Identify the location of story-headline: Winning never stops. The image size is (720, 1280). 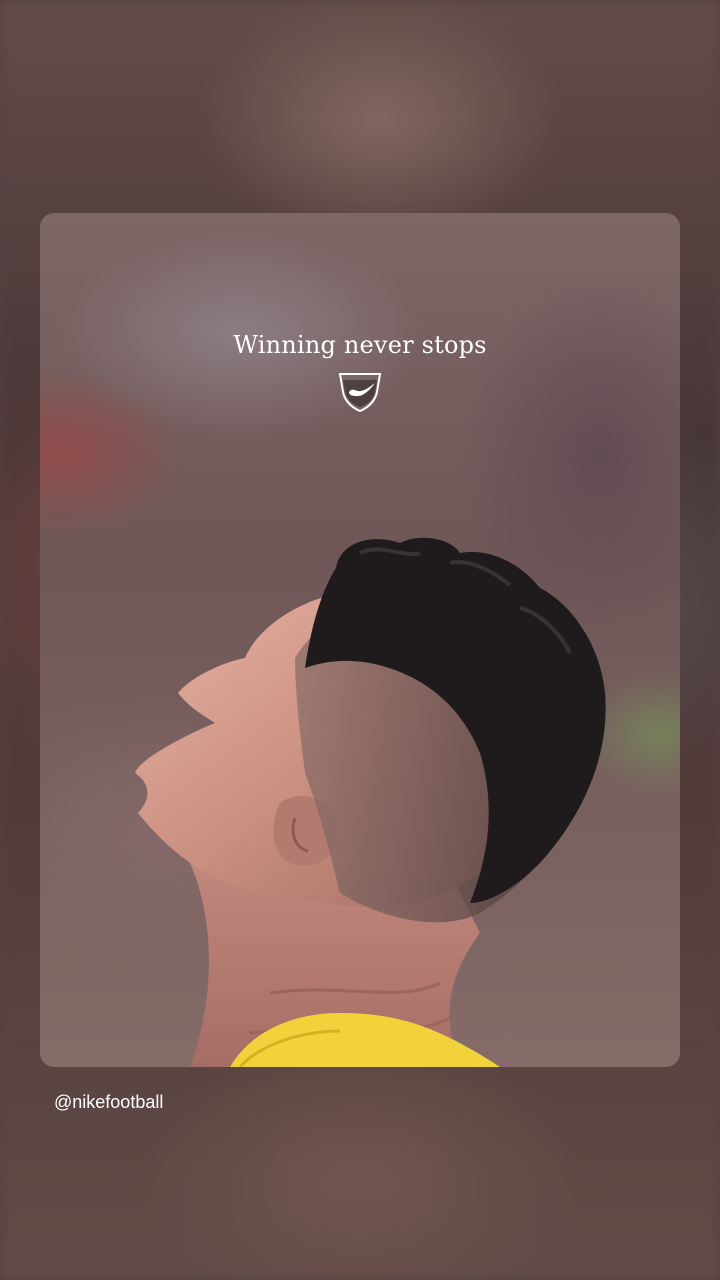
(360, 345).